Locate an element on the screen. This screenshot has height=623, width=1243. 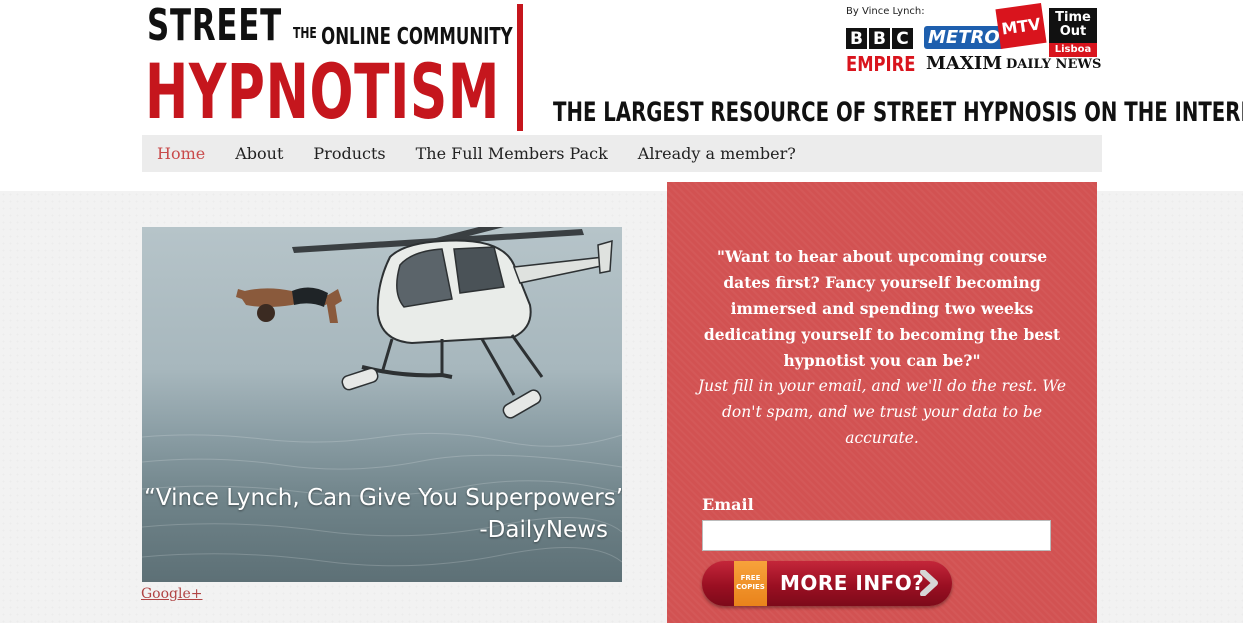
metro-logo: METRO is located at coordinates (964, 37).